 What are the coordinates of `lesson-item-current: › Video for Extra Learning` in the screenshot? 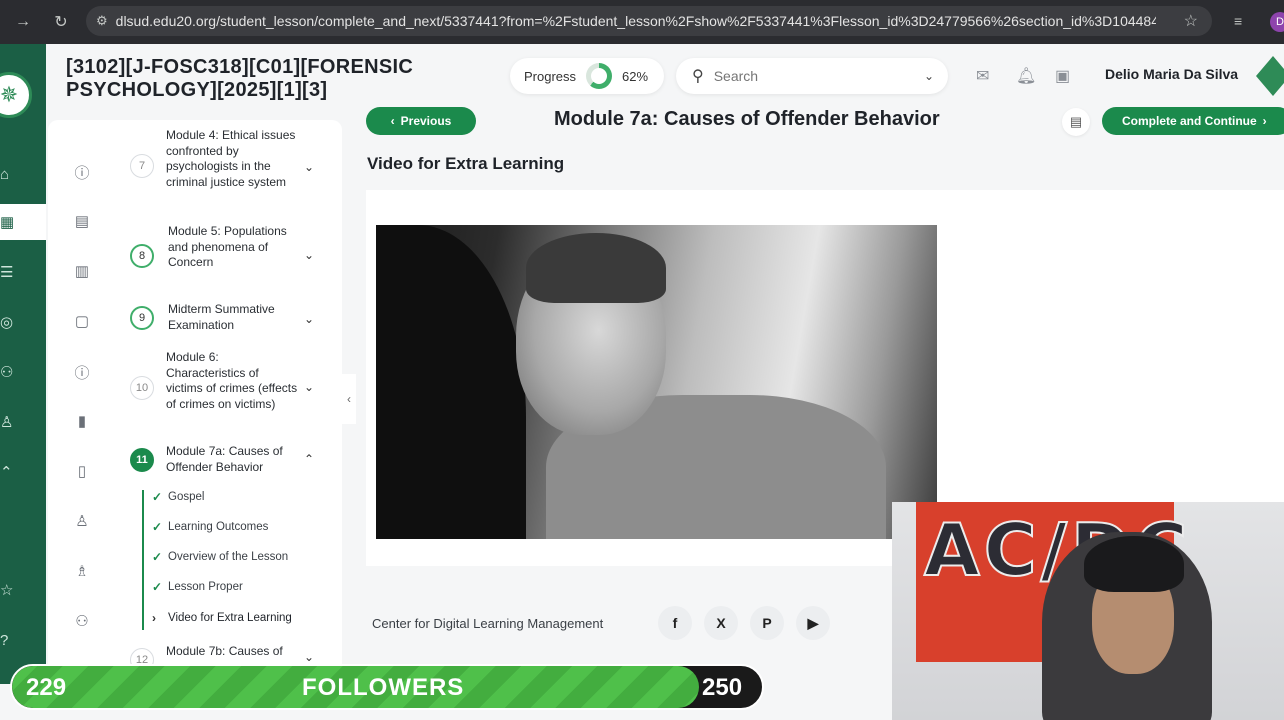 It's located at (222, 618).